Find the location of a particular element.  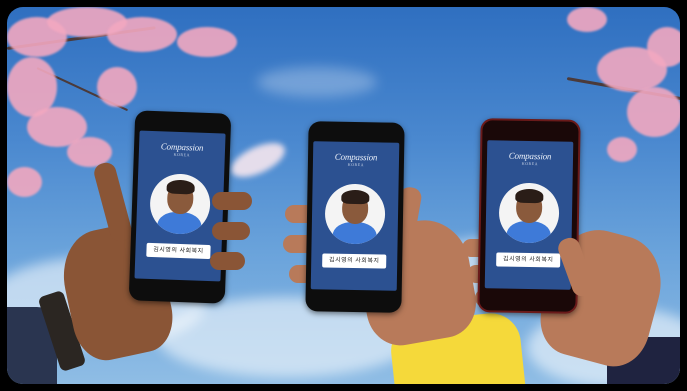

phone-center: Compassion KOREA 김시영의 사회복지 is located at coordinates (355, 217).